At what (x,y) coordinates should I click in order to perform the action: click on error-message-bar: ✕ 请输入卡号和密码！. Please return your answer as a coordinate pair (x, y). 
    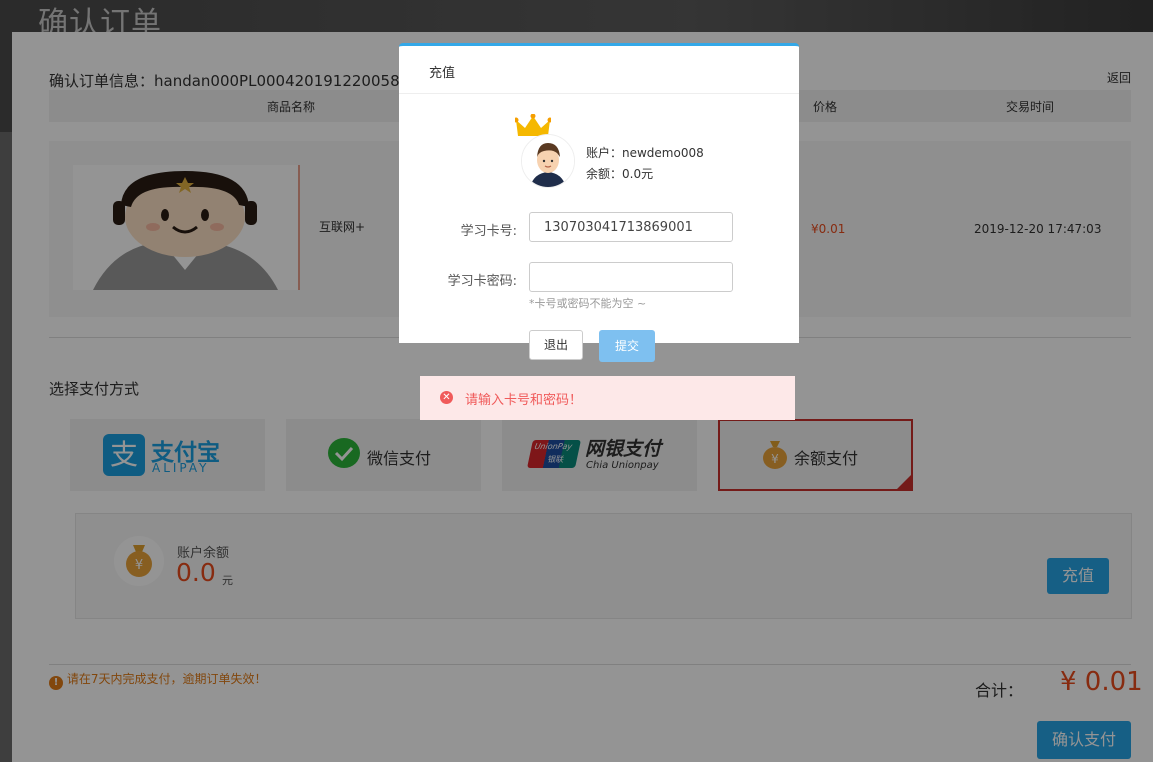
    Looking at the image, I should click on (607, 398).